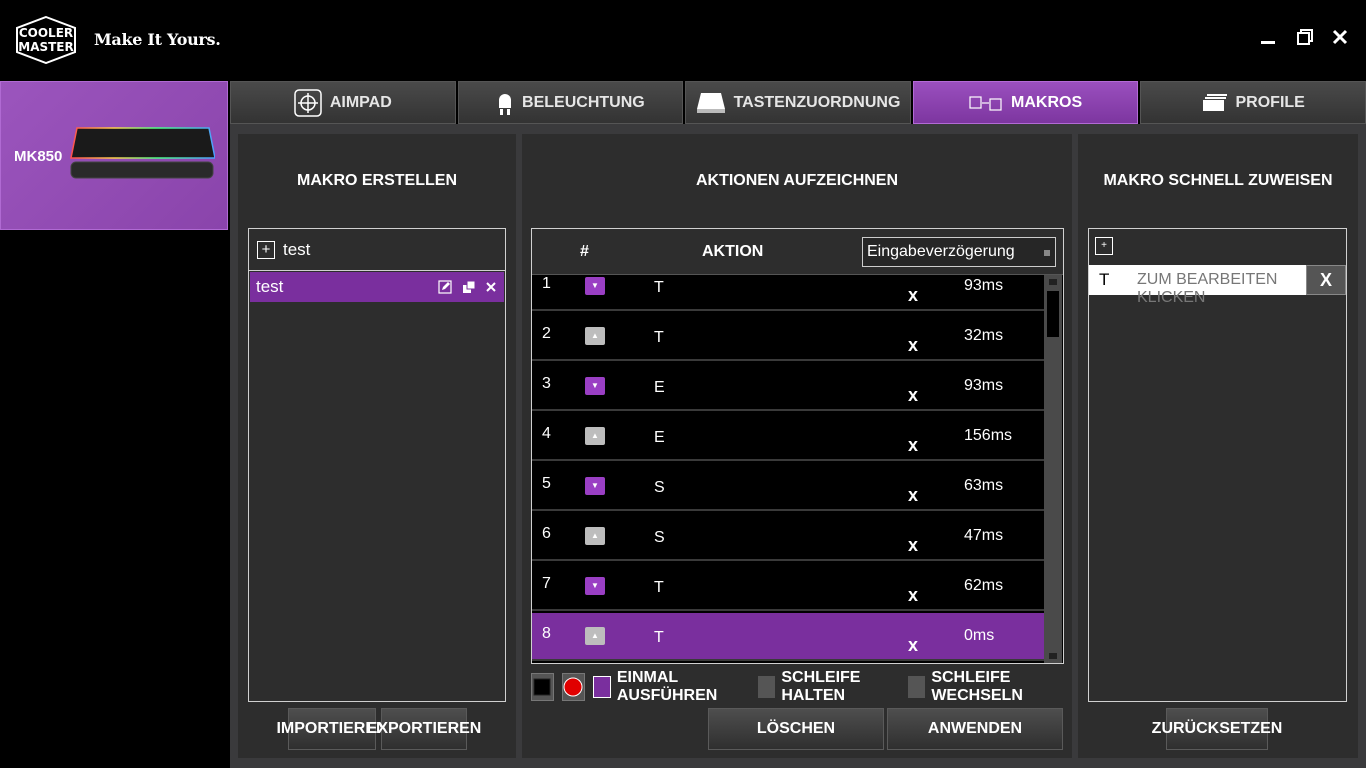 This screenshot has width=1366, height=768. What do you see at coordinates (1053, 469) in the screenshot?
I see `table-scrollbar` at bounding box center [1053, 469].